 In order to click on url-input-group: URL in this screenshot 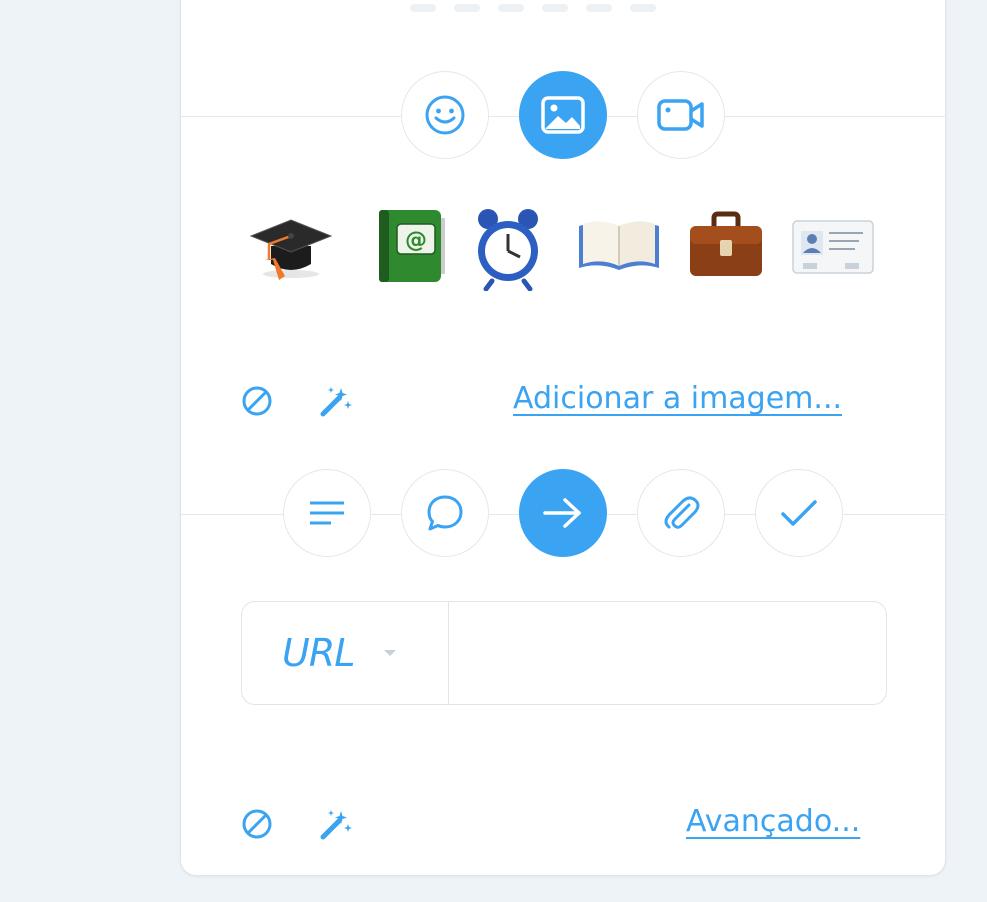, I will do `click(564, 653)`.